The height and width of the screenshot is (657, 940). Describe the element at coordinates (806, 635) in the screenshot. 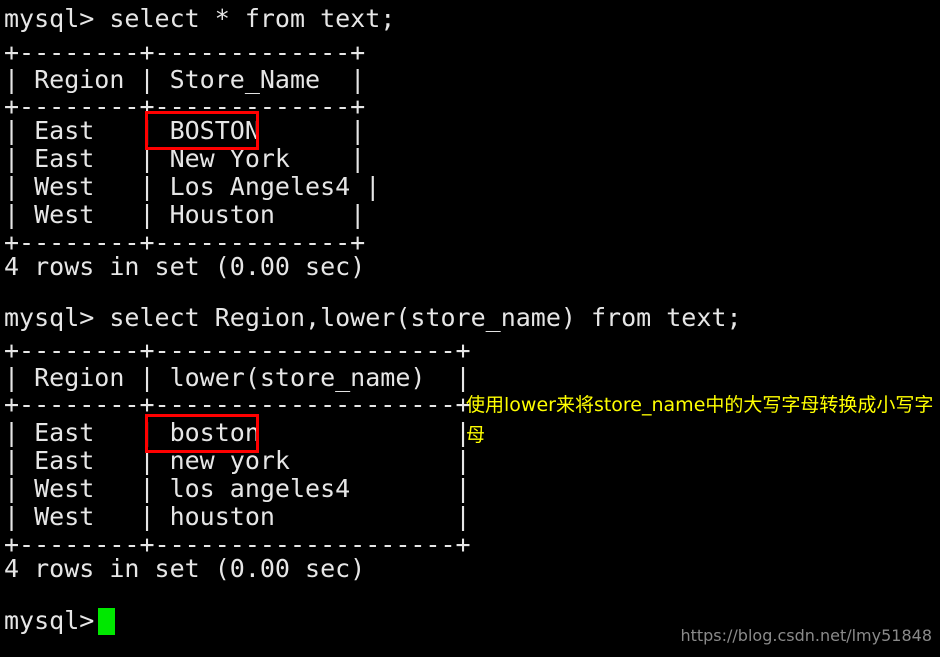

I see `watermark: https://blog.csdn.net/lmy51848` at that location.